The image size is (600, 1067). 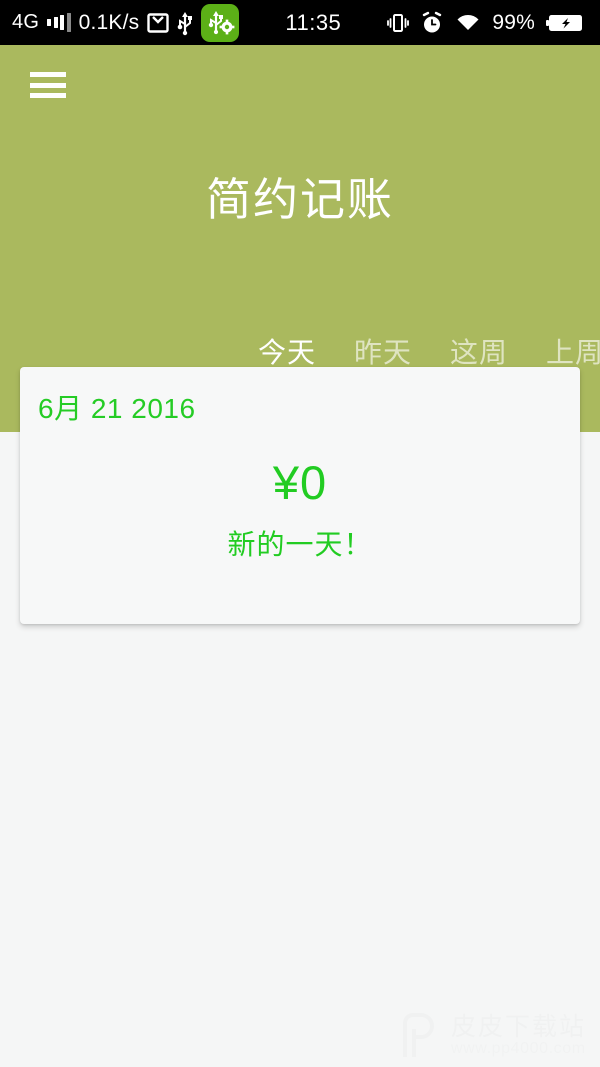 What do you see at coordinates (418, 1035) in the screenshot?
I see `watermark-logo-icon` at bounding box center [418, 1035].